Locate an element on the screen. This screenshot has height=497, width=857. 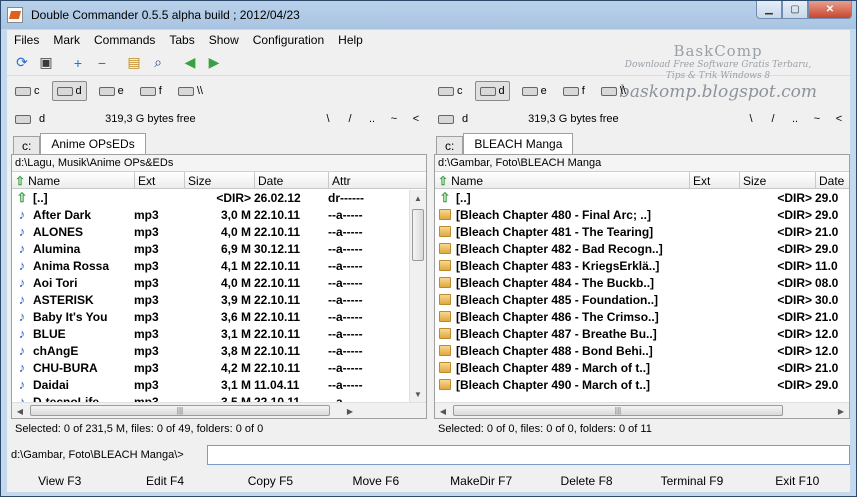
menu-configuration: Configuration is located at coordinates (288, 40).